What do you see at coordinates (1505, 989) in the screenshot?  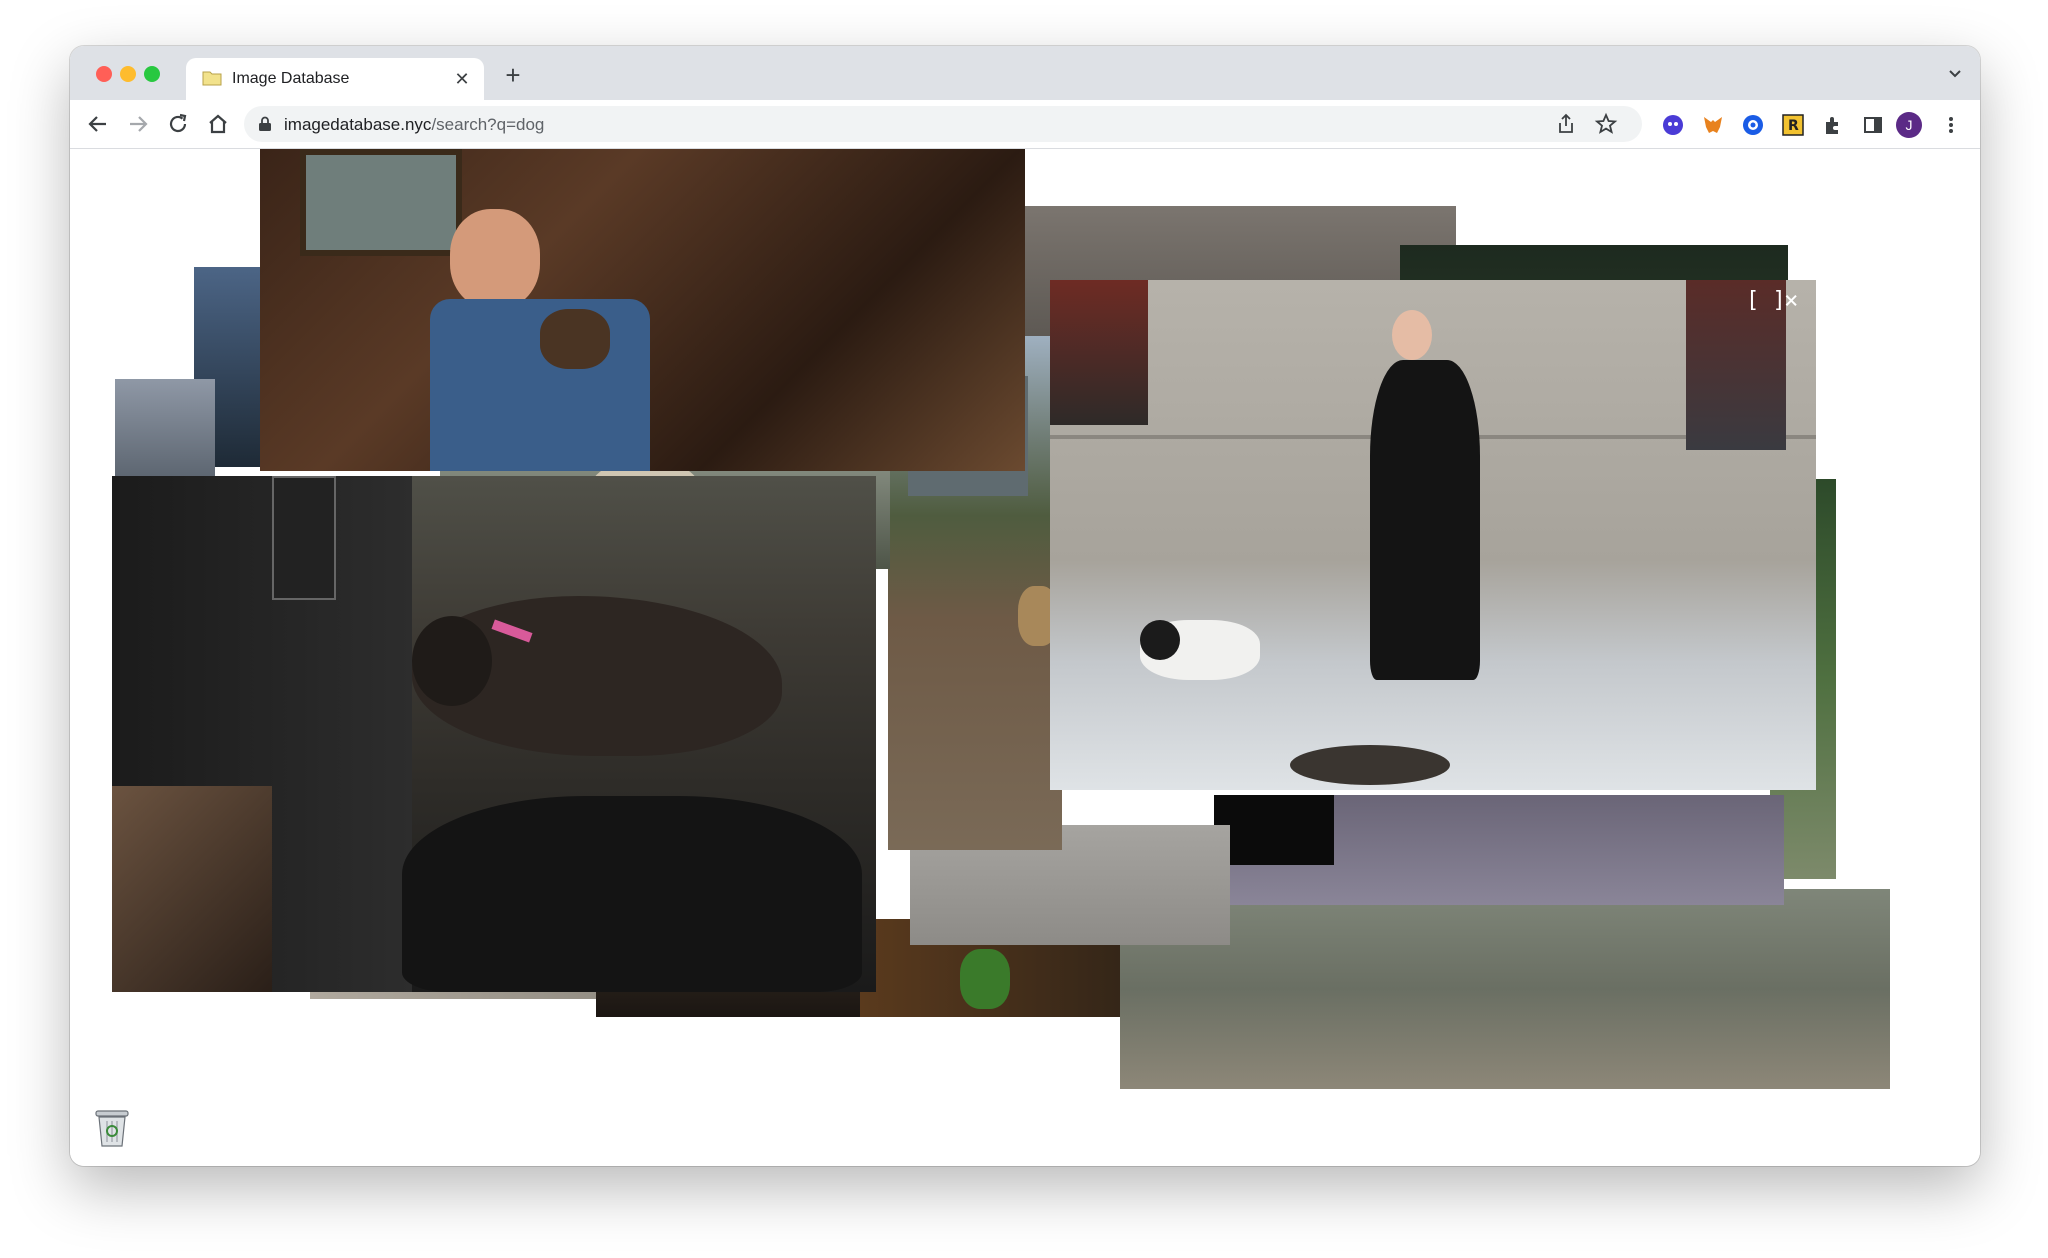 I see `photo-tile-pavement-right` at bounding box center [1505, 989].